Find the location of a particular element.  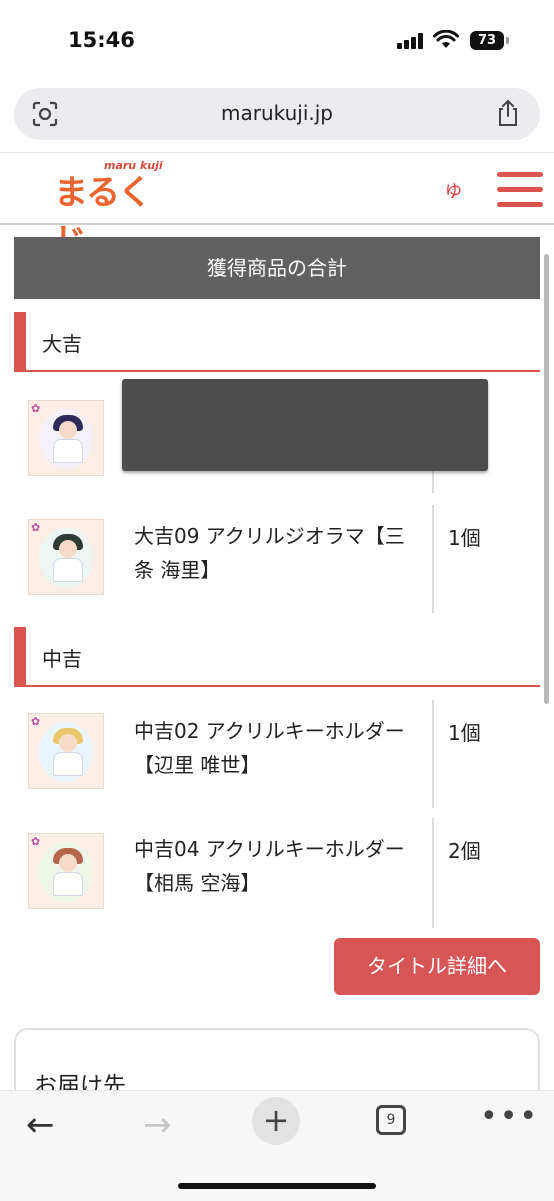

item-name: 大吉09 アクリルジオラマ【三条 海里】 is located at coordinates (269, 553).